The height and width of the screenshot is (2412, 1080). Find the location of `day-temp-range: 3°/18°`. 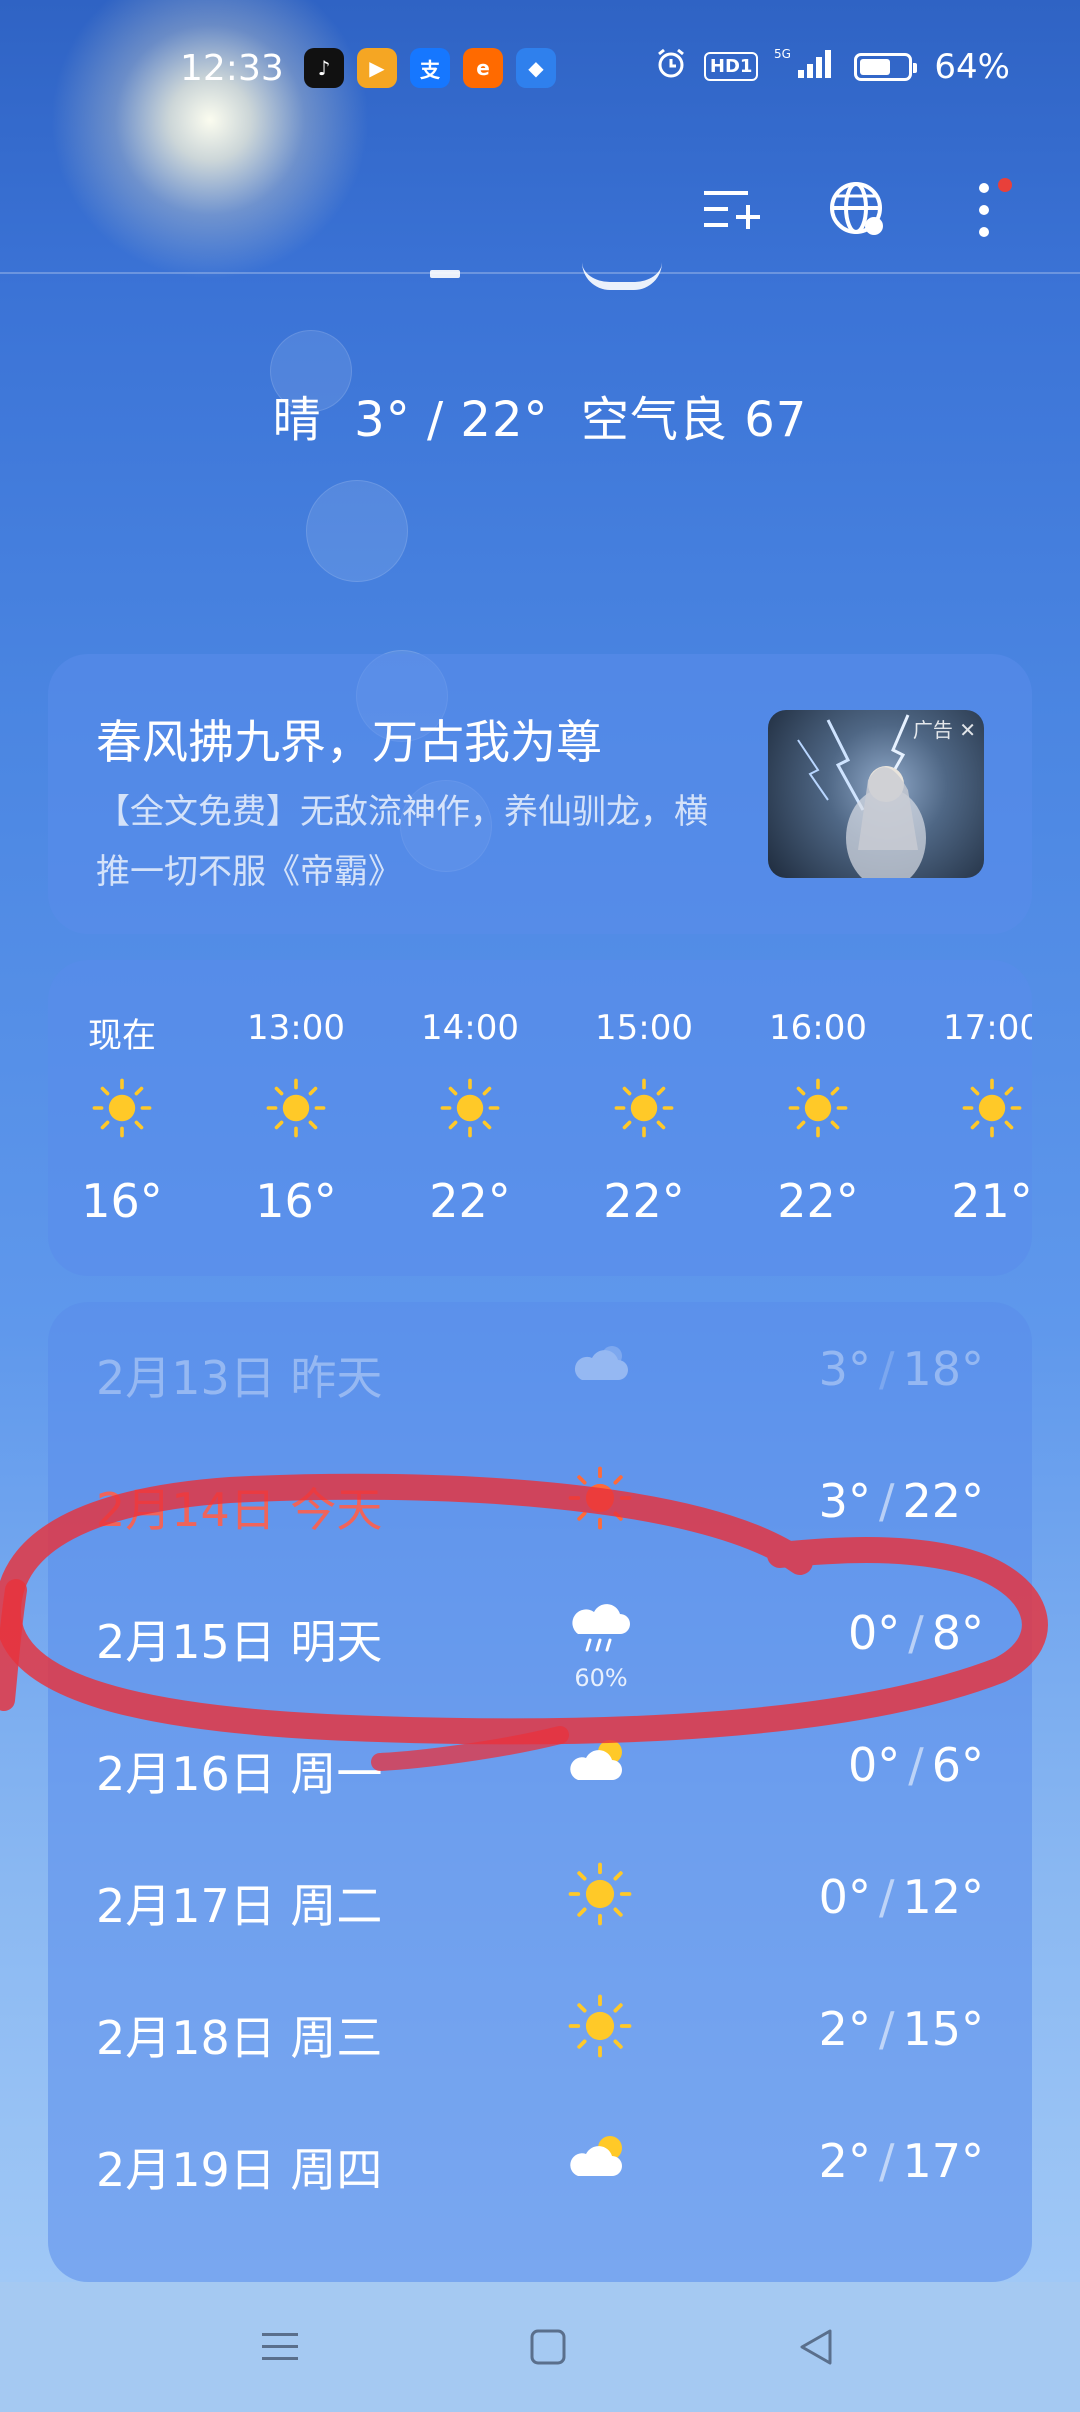

day-temp-range: 3°/18° is located at coordinates (901, 1369).